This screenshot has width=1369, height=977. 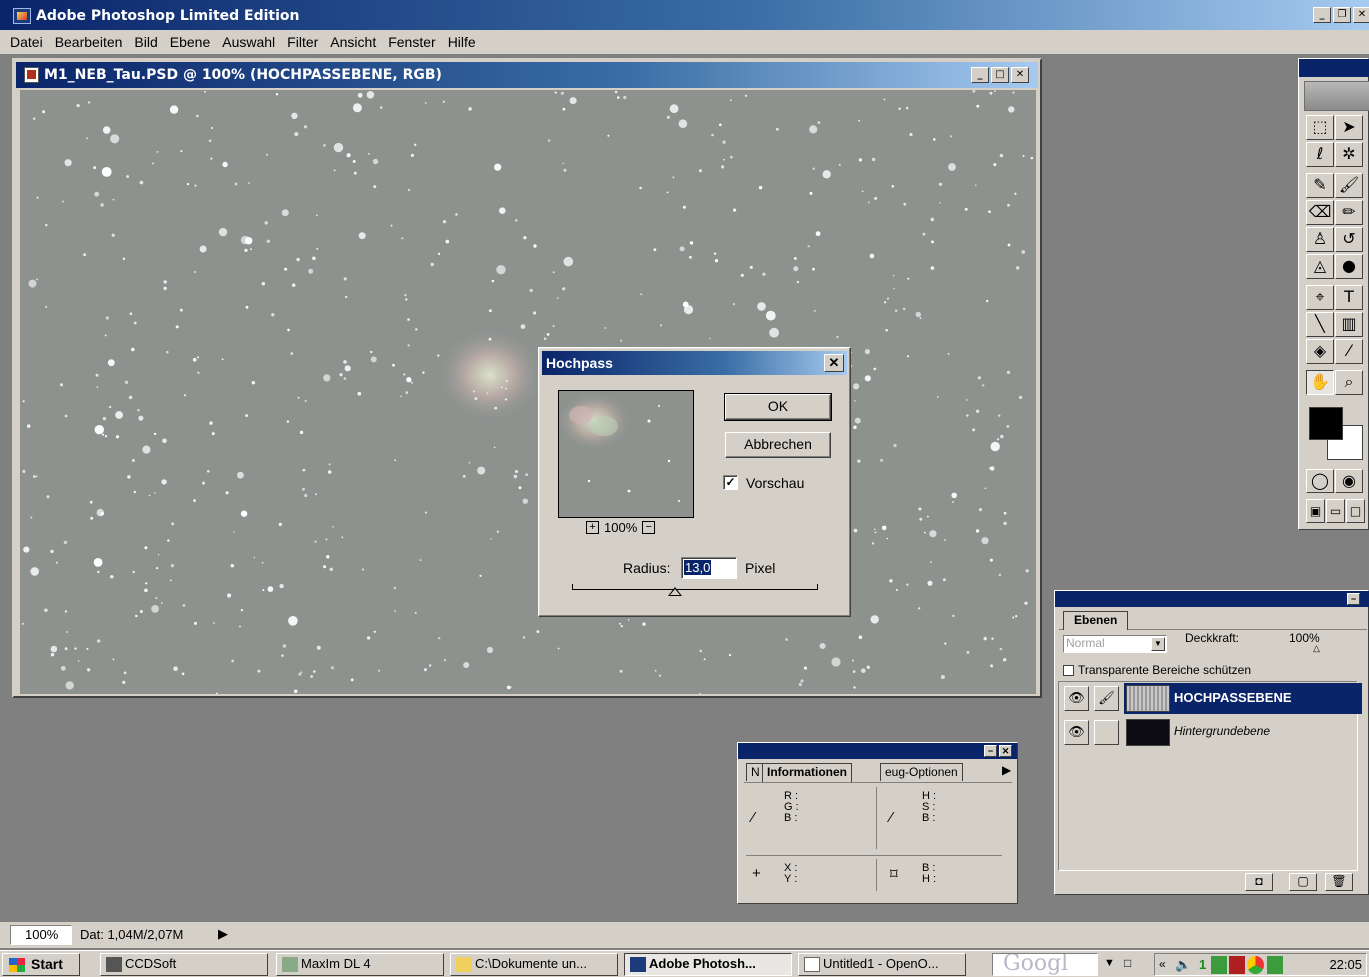 I want to click on tray-status-icon: 1, so click(x=1202, y=964).